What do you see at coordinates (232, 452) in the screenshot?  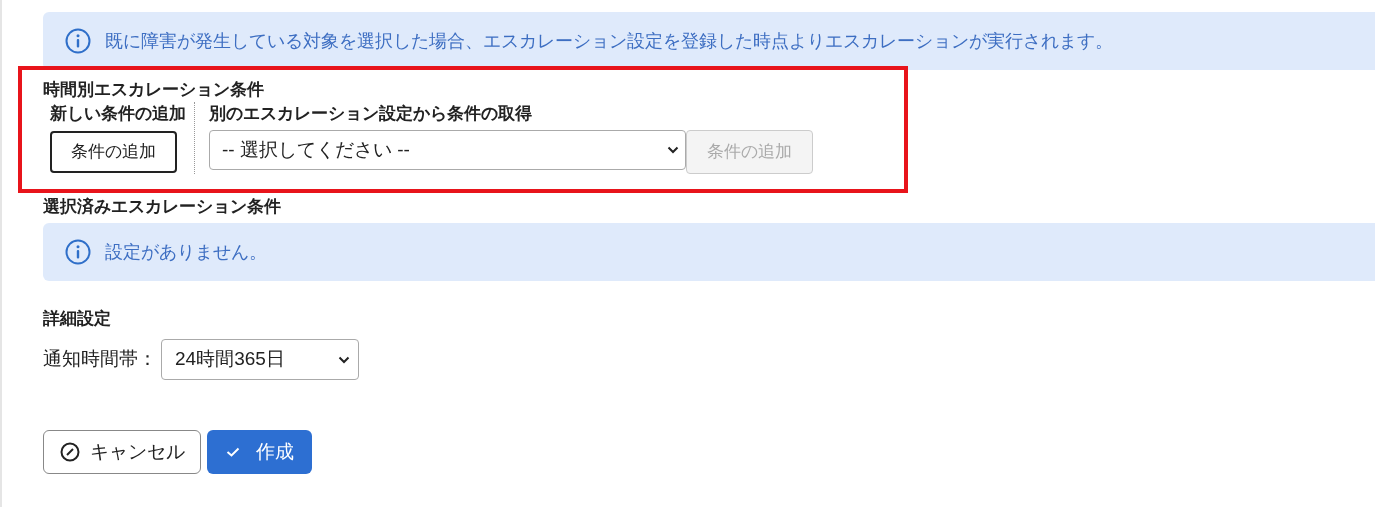 I see `check-icon` at bounding box center [232, 452].